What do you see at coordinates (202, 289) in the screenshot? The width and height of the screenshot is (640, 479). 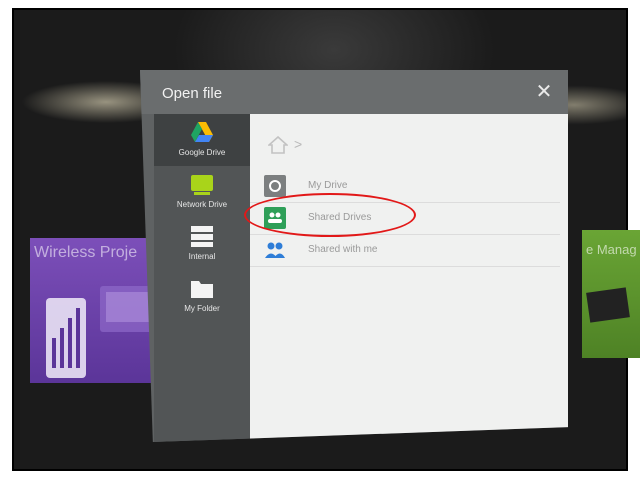 I see `folder-icon` at bounding box center [202, 289].